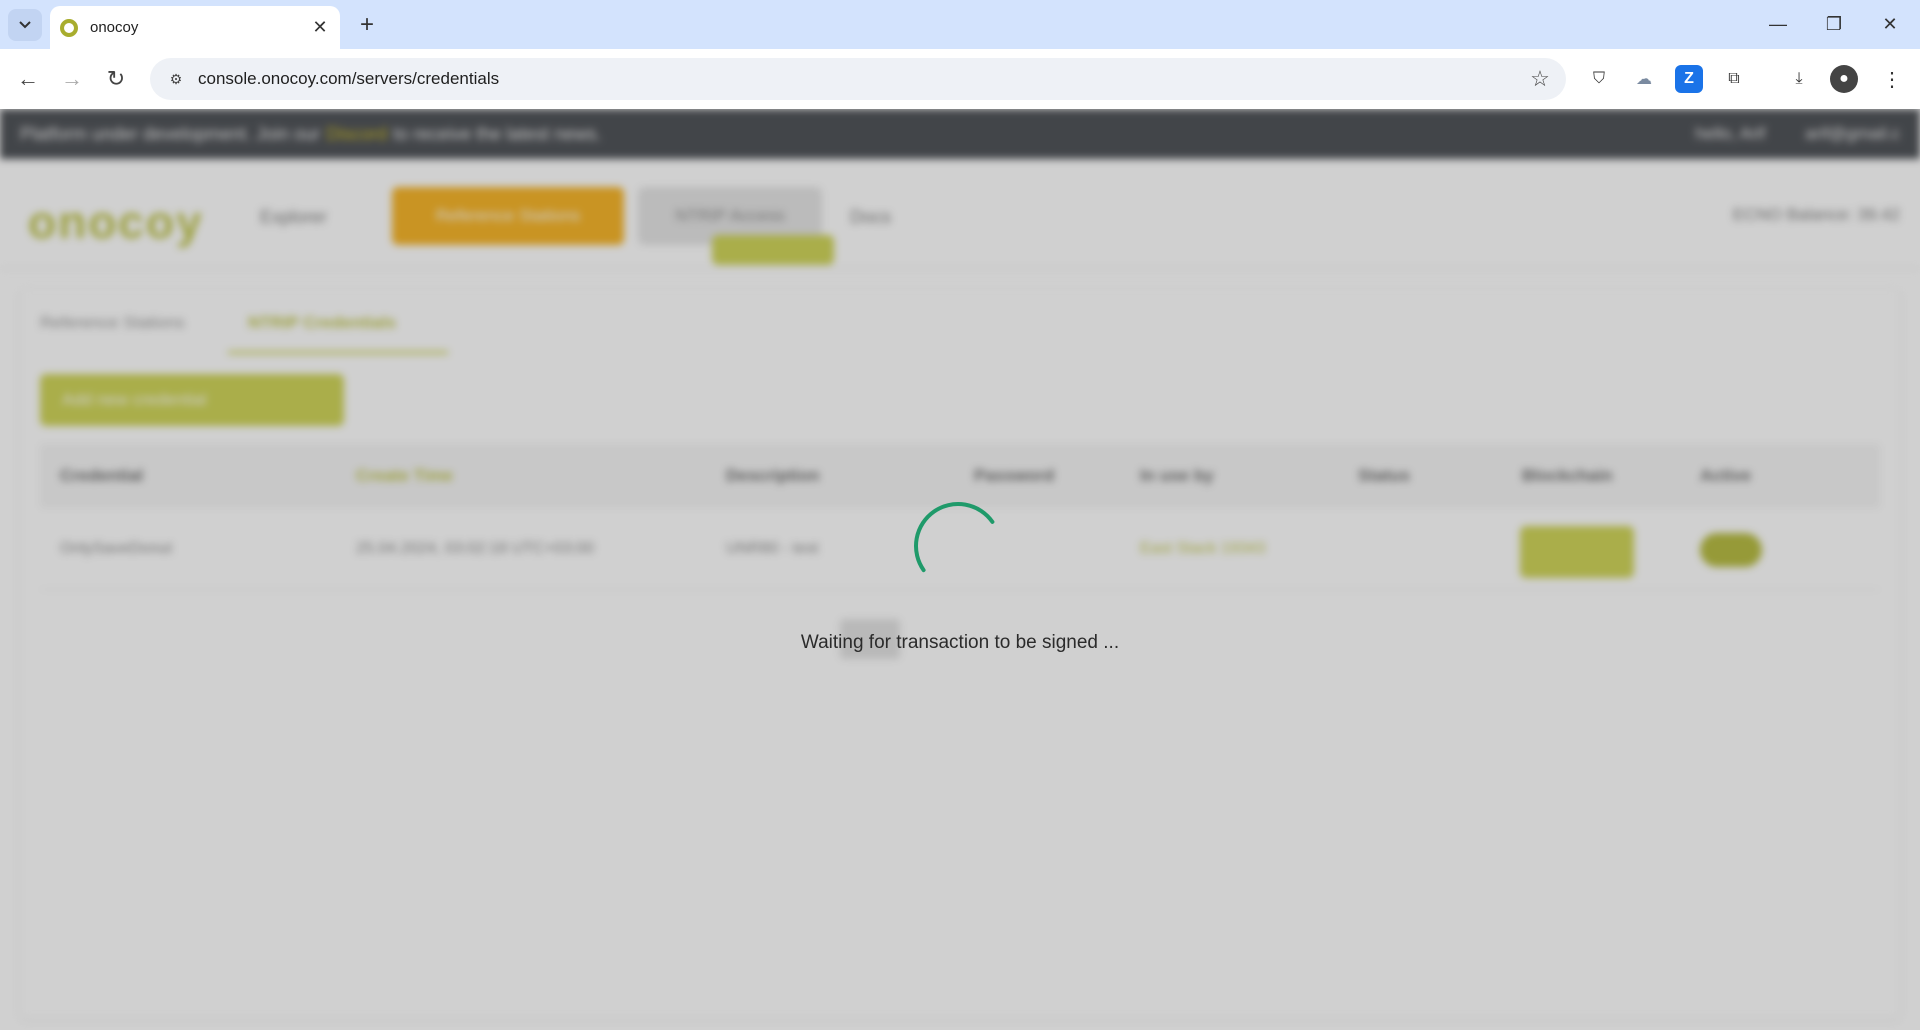 The height and width of the screenshot is (1030, 1920). Describe the element at coordinates (1599, 79) in the screenshot. I see `shield-extension-icon: ⛉` at that location.